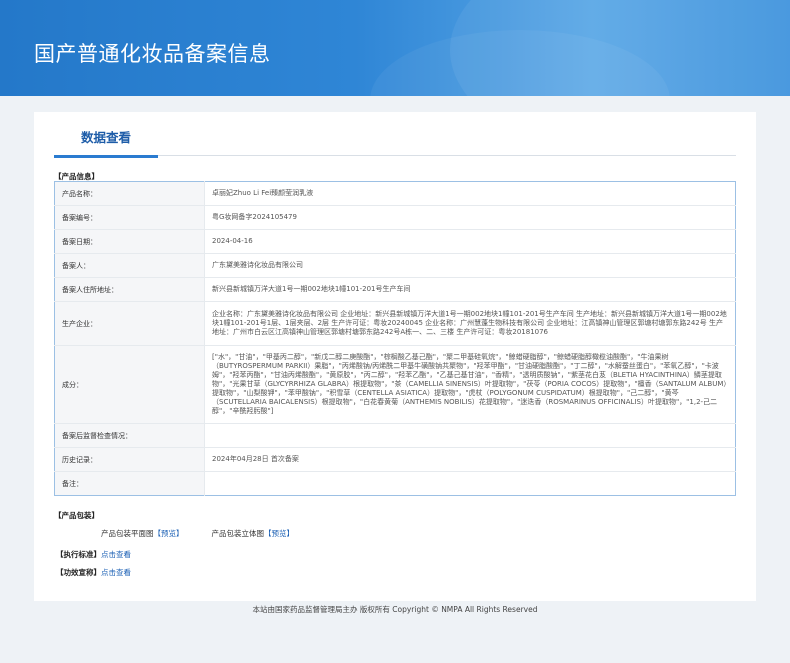  What do you see at coordinates (129, 193) in the screenshot?
I see `row-label: 产品名称：` at bounding box center [129, 193].